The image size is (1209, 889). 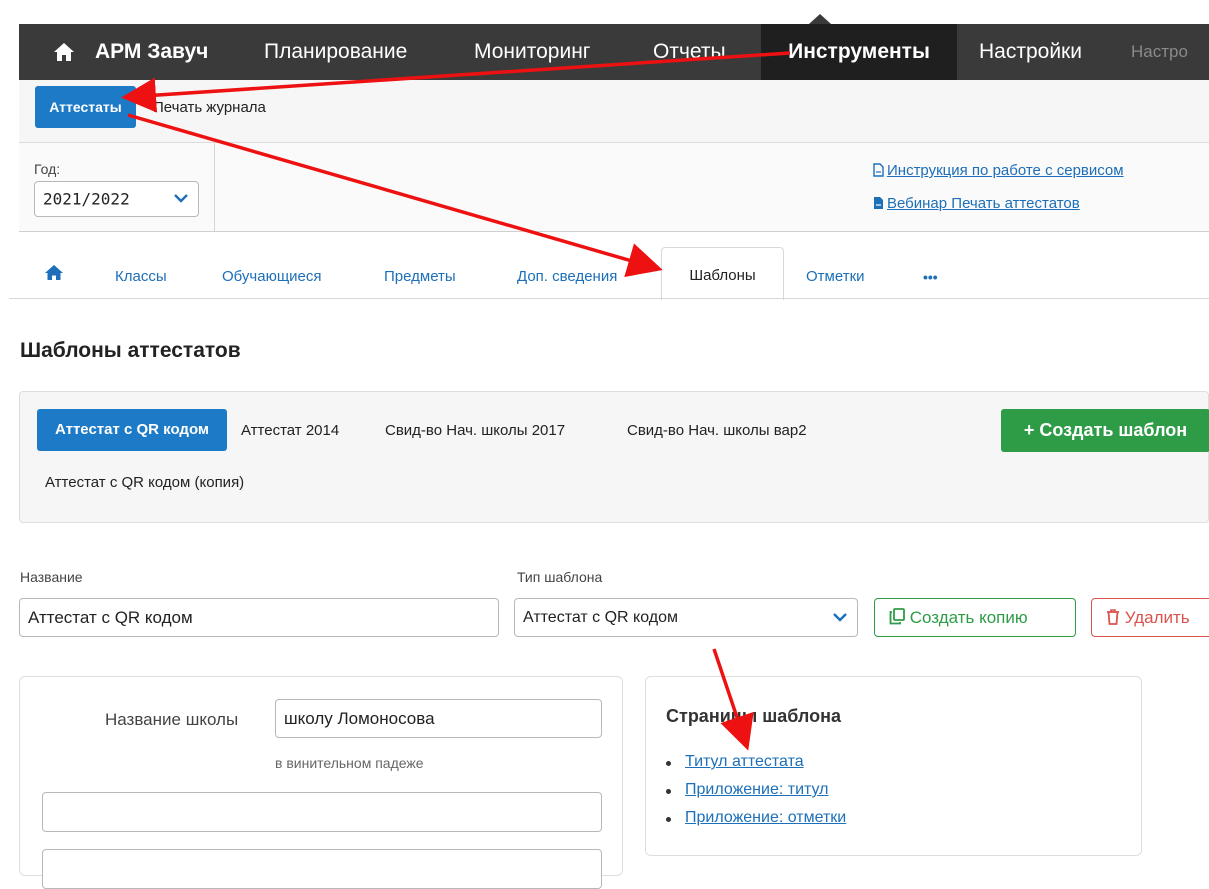 I want to click on school-name-label: Название школы, so click(x=172, y=719).